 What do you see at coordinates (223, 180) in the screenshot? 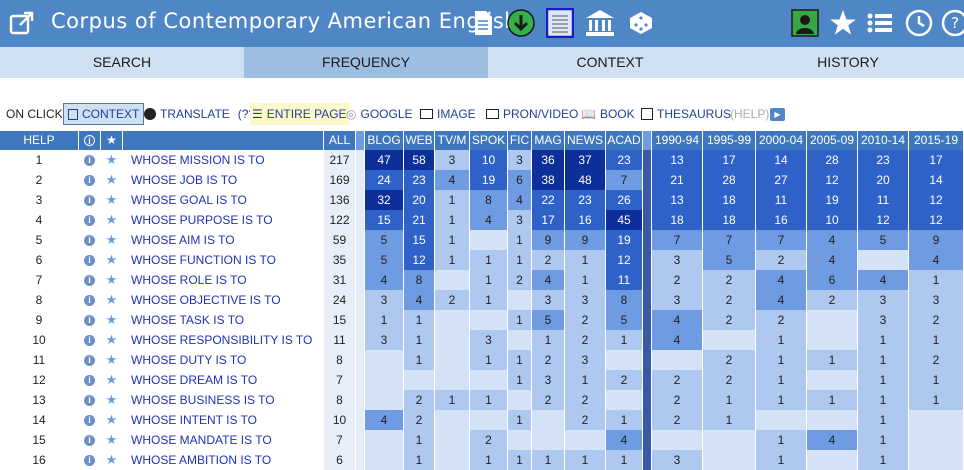
I see `word-cell: WHOSE JOB IS TO` at bounding box center [223, 180].